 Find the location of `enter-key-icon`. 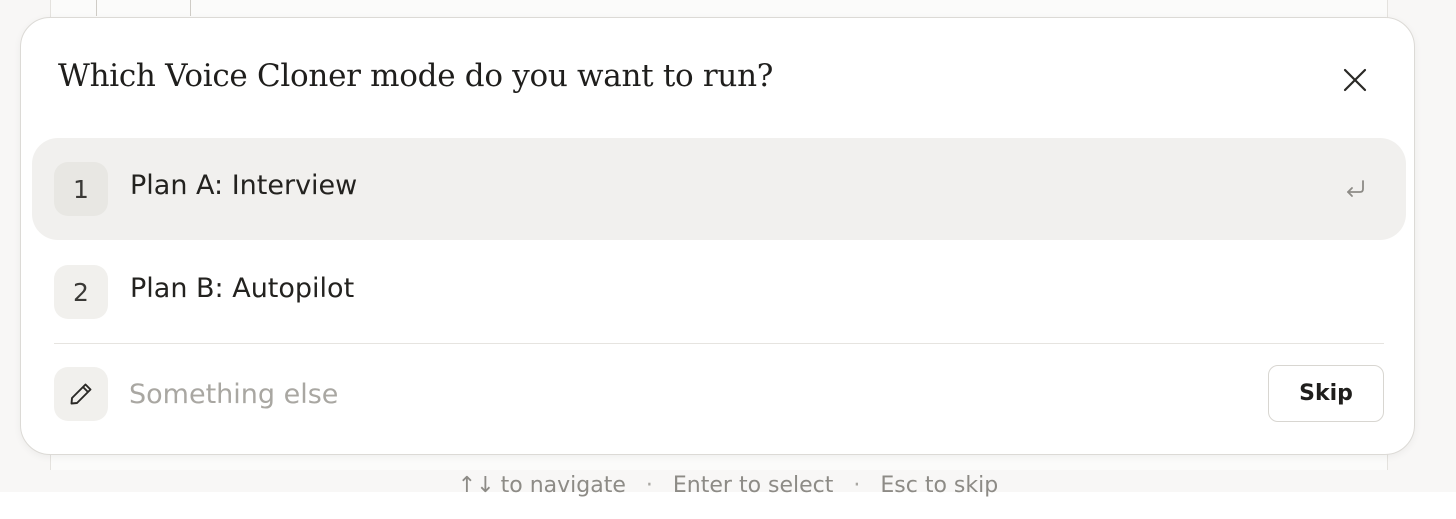

enter-key-icon is located at coordinates (1355, 188).